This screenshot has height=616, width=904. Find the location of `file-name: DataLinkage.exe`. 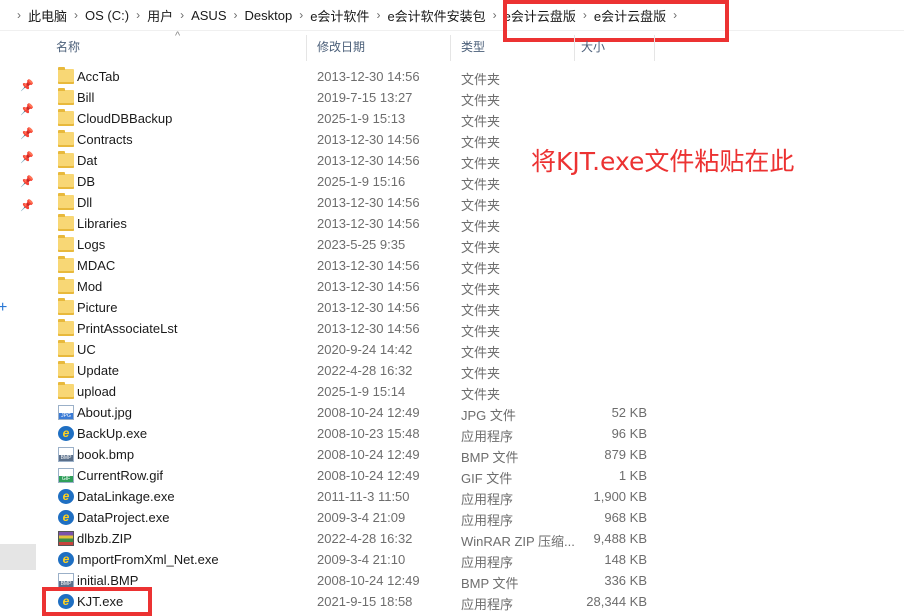

file-name: DataLinkage.exe is located at coordinates (126, 496).